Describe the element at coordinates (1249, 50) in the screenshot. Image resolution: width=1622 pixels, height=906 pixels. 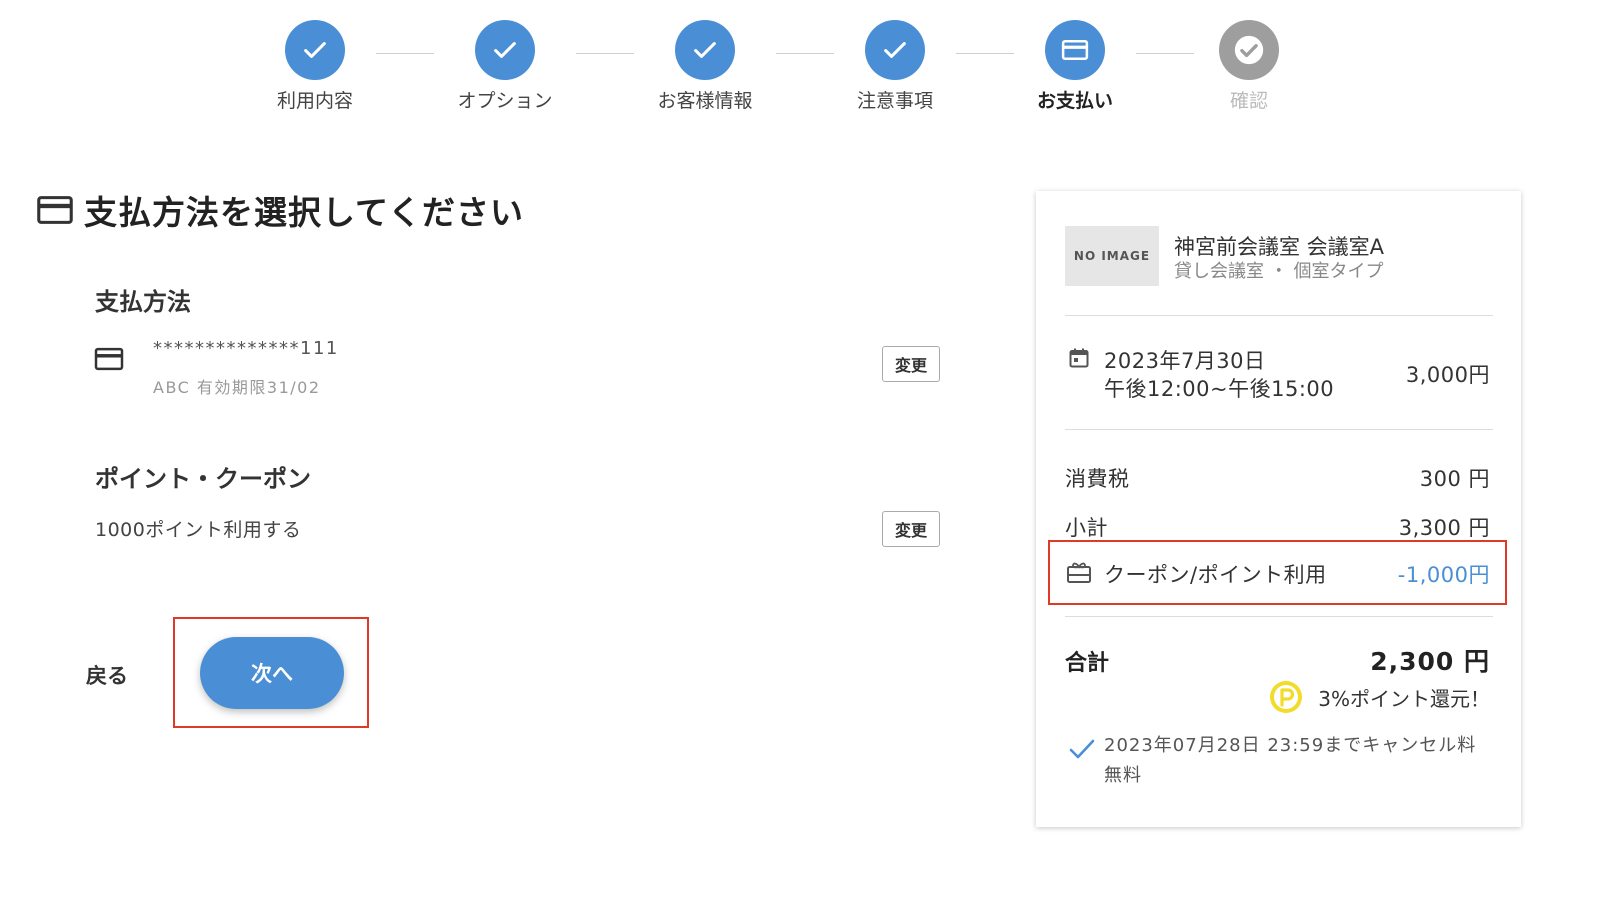
I see `step-check-circle-icon` at that location.